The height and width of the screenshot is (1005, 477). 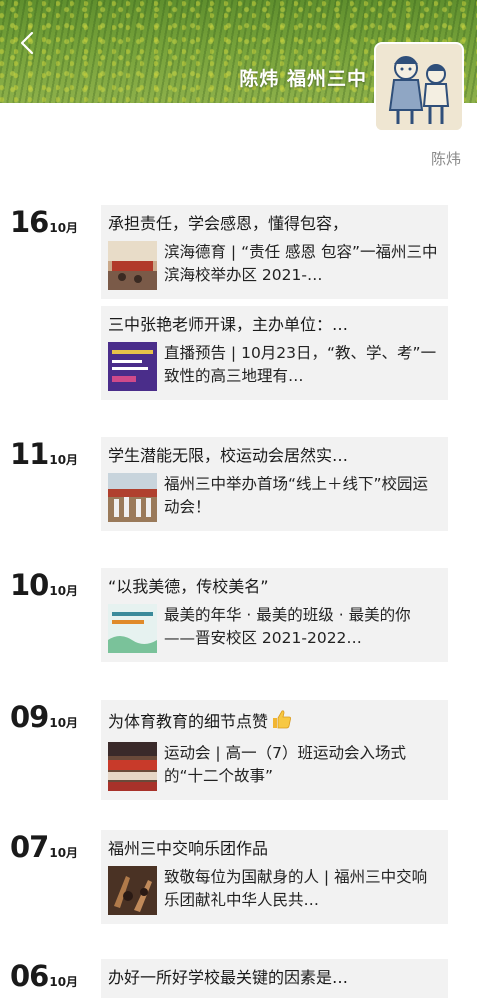 I want to click on post-title: 福州三中举办首场“线上＋线下”校园运动会！, so click(x=296, y=495).